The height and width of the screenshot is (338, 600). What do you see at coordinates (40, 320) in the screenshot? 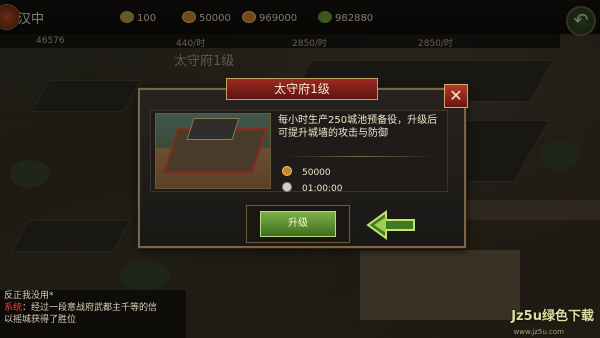
I see `chat-line: 以摇城获得了胜位` at bounding box center [40, 320].